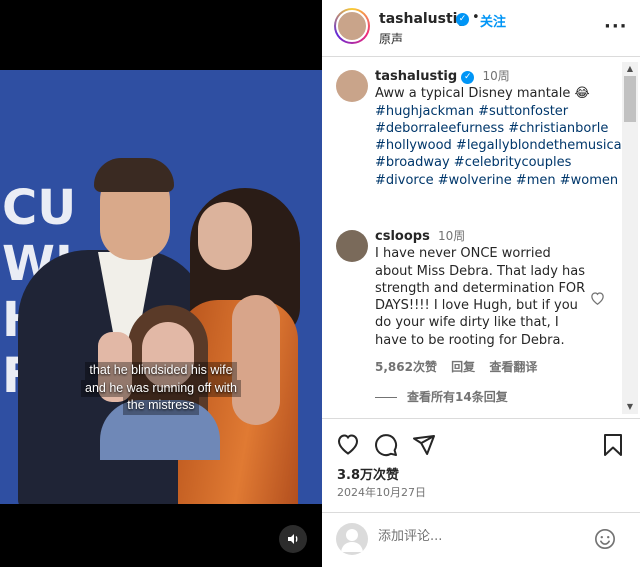 The width and height of the screenshot is (640, 567). Describe the element at coordinates (161, 371) in the screenshot. I see `subtitle-line: that he blindsided his wife` at that location.